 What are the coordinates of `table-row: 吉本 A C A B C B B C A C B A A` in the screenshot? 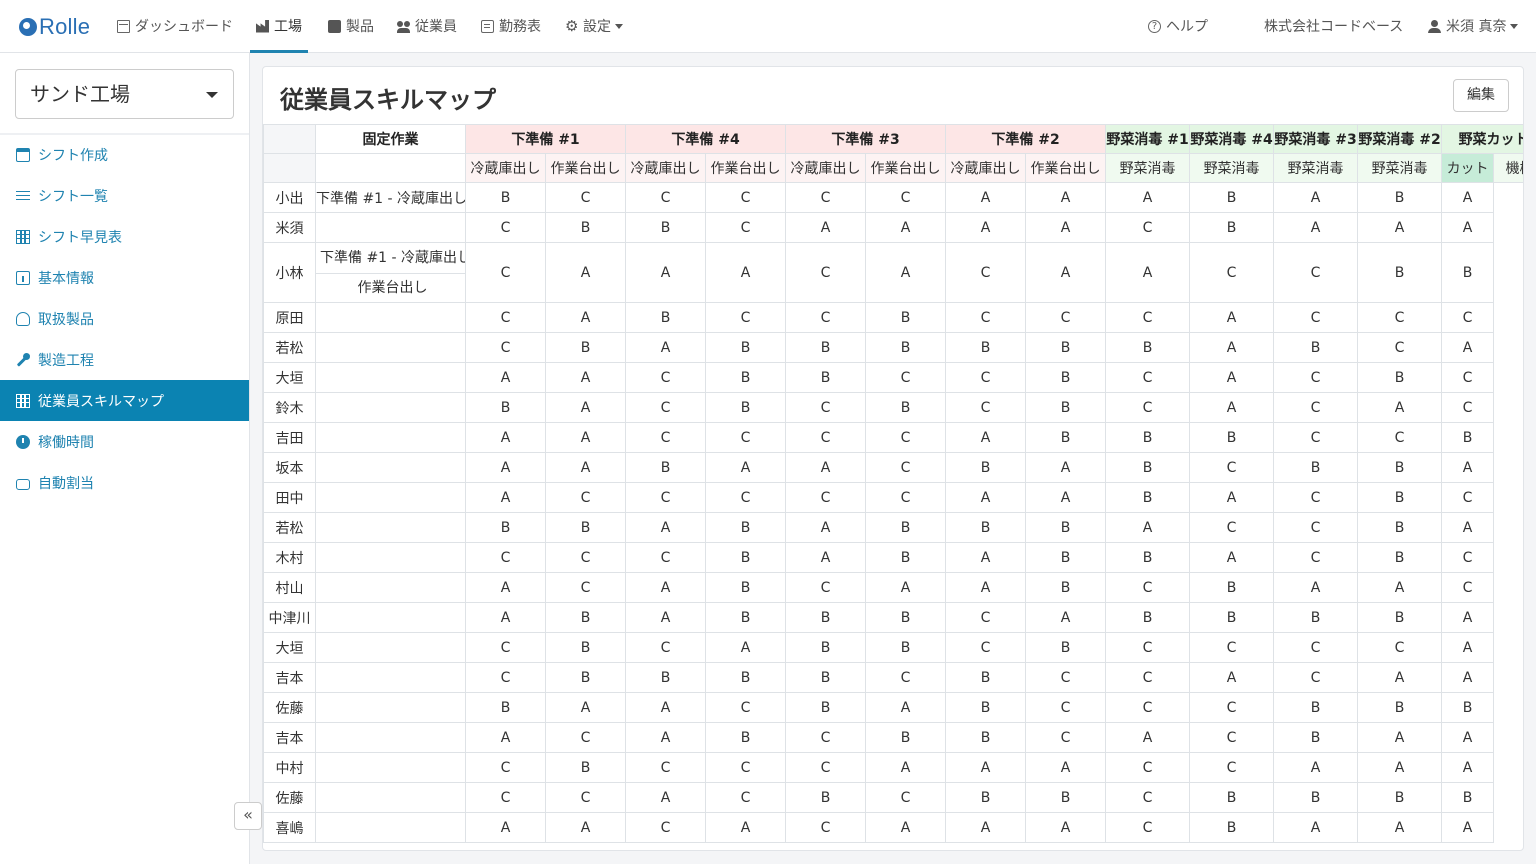 It's located at (893, 737).